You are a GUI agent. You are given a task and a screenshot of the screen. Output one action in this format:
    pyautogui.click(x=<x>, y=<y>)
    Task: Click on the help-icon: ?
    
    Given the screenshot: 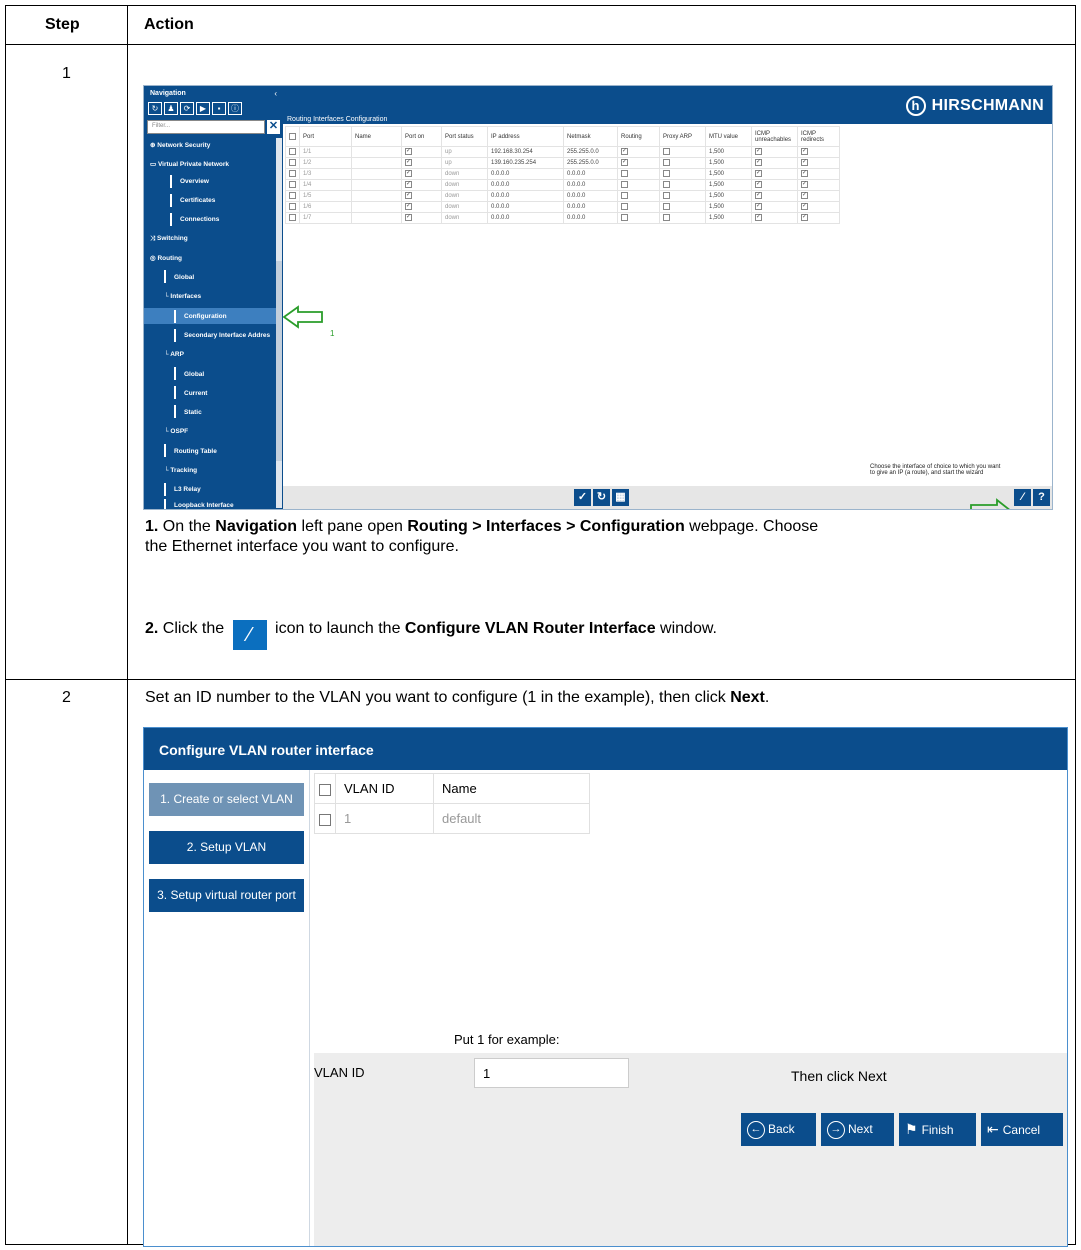 What is the action you would take?
    pyautogui.click(x=1041, y=497)
    